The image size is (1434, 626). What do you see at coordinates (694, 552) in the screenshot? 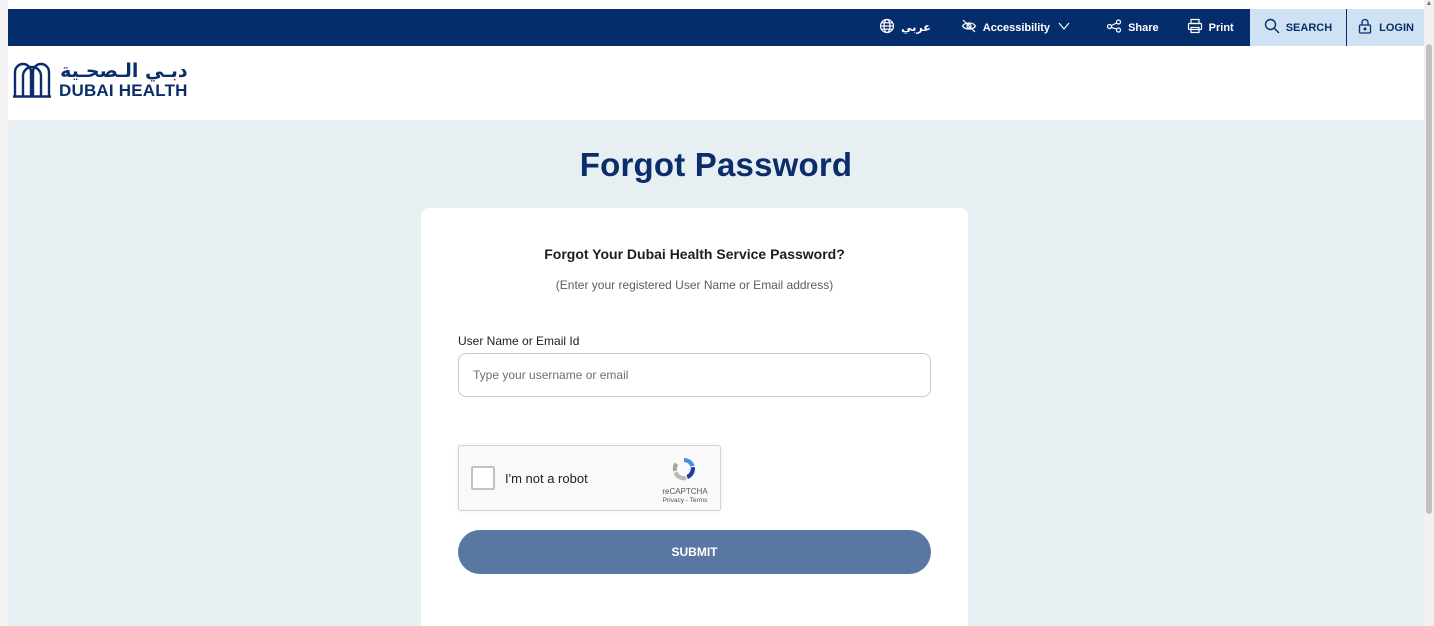
I see `submit-button: SUBMIT` at bounding box center [694, 552].